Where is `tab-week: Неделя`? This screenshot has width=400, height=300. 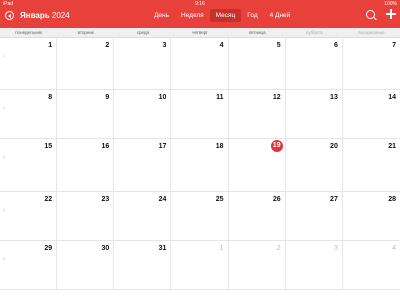
tab-week: Неделя is located at coordinates (192, 15).